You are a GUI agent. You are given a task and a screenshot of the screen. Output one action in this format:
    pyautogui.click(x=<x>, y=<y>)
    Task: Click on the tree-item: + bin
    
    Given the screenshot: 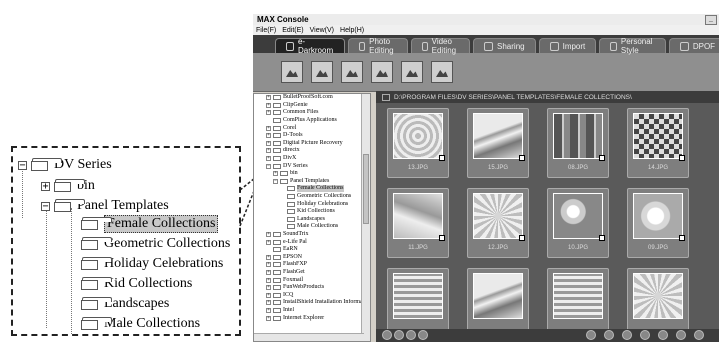 What is the action you would take?
    pyautogui.click(x=312, y=174)
    